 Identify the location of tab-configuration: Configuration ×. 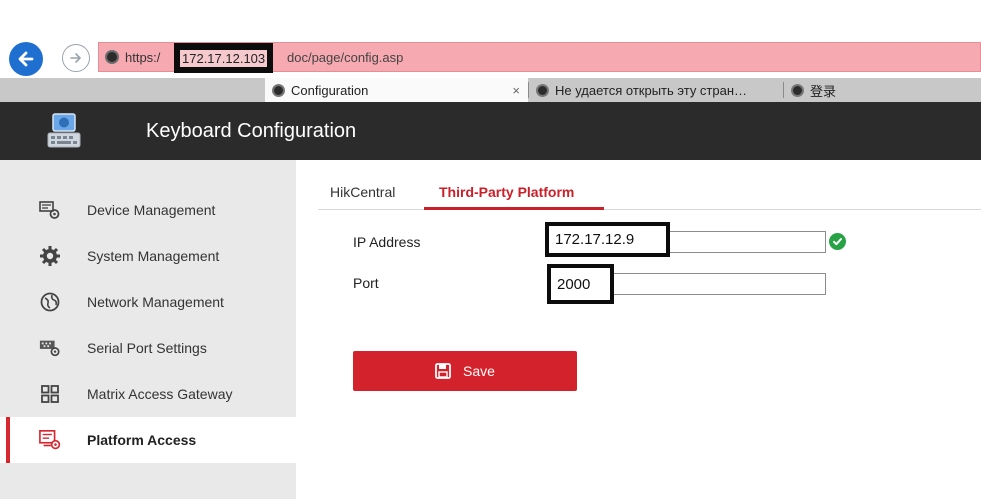
(396, 90).